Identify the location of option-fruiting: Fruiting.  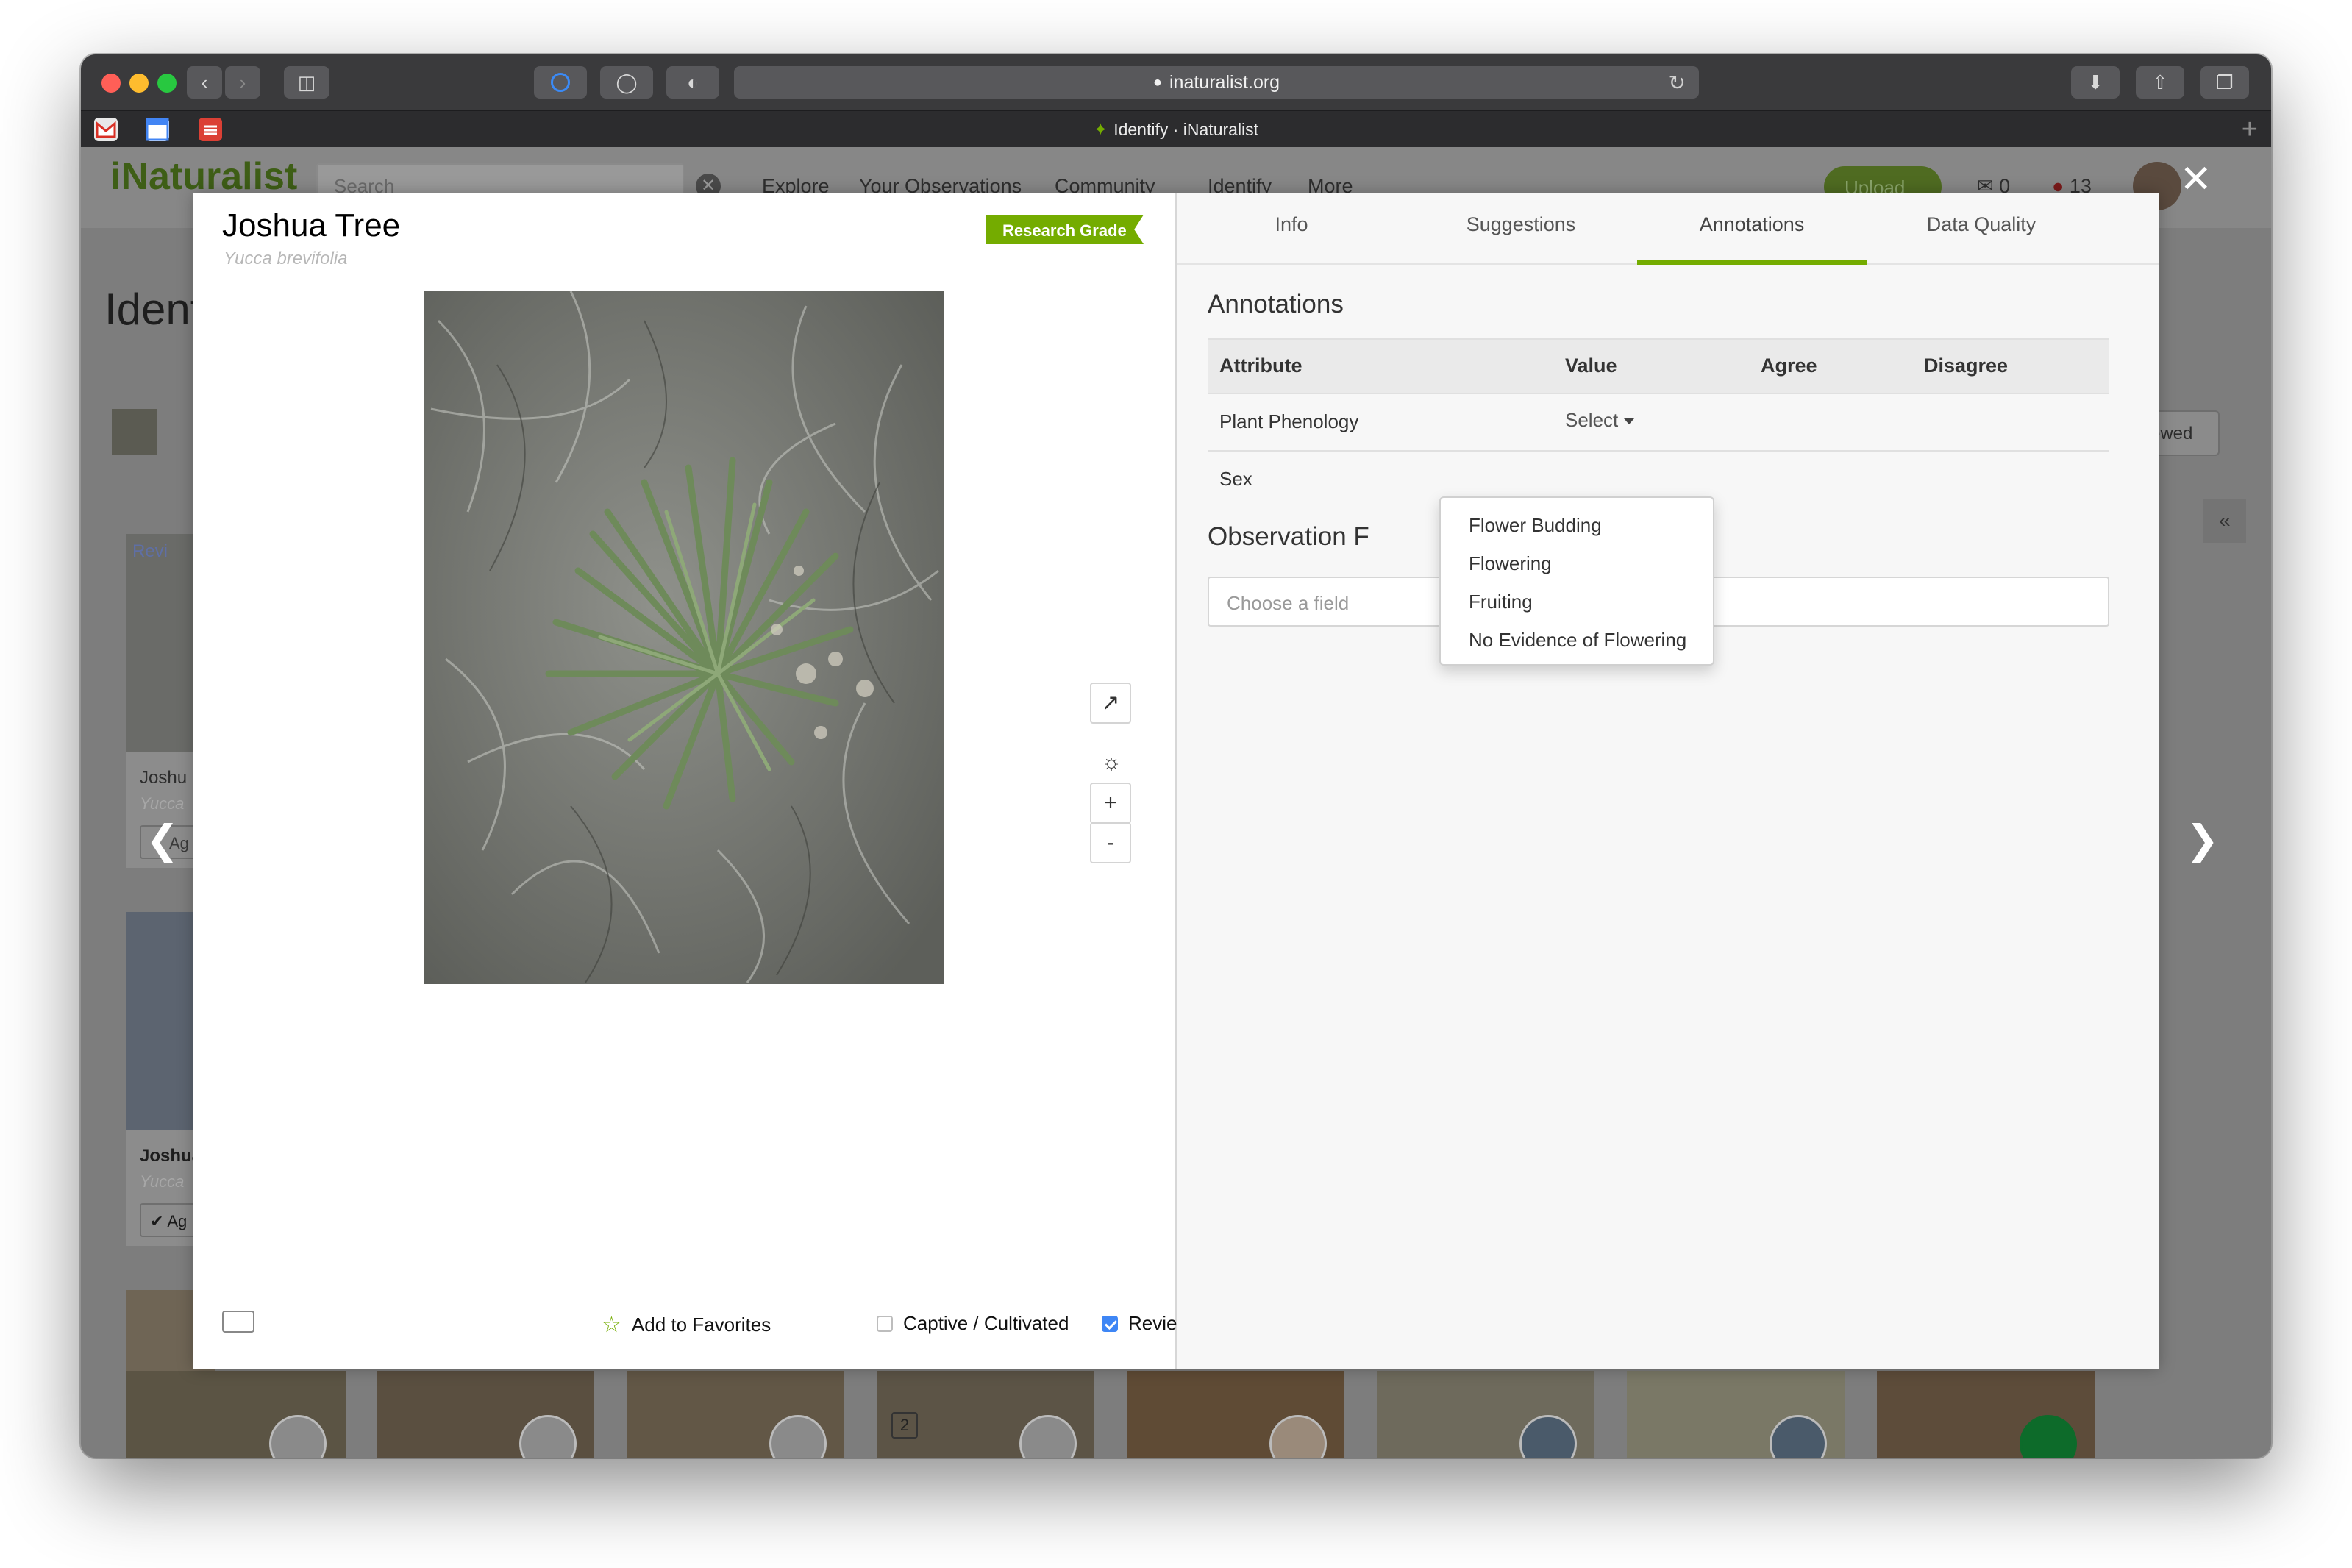
(1577, 604).